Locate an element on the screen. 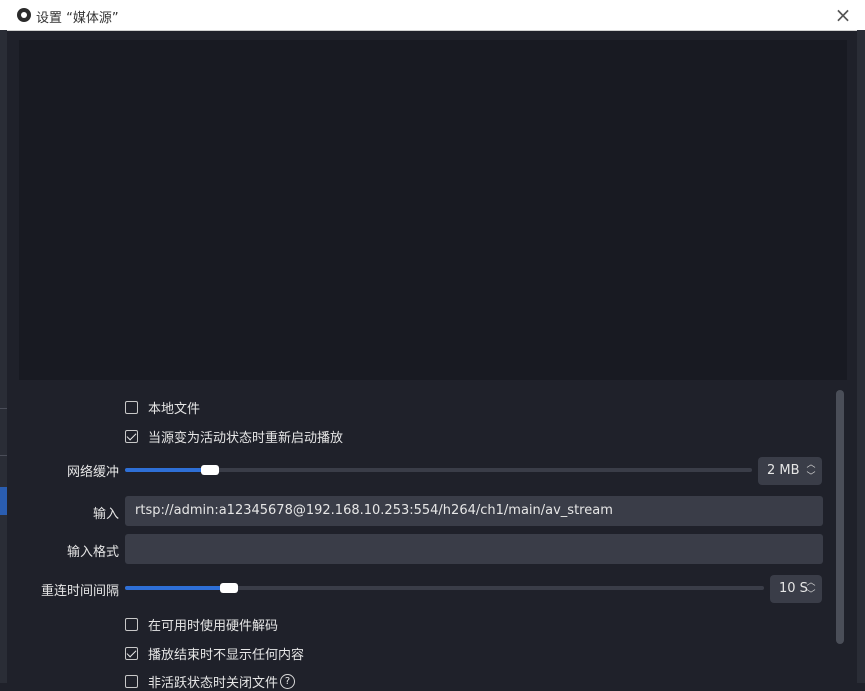 Image resolution: width=865 pixels, height=691 pixels. restart-playback-checkbox-row: 当源变为活动状态时重新启动播放 is located at coordinates (234, 436).